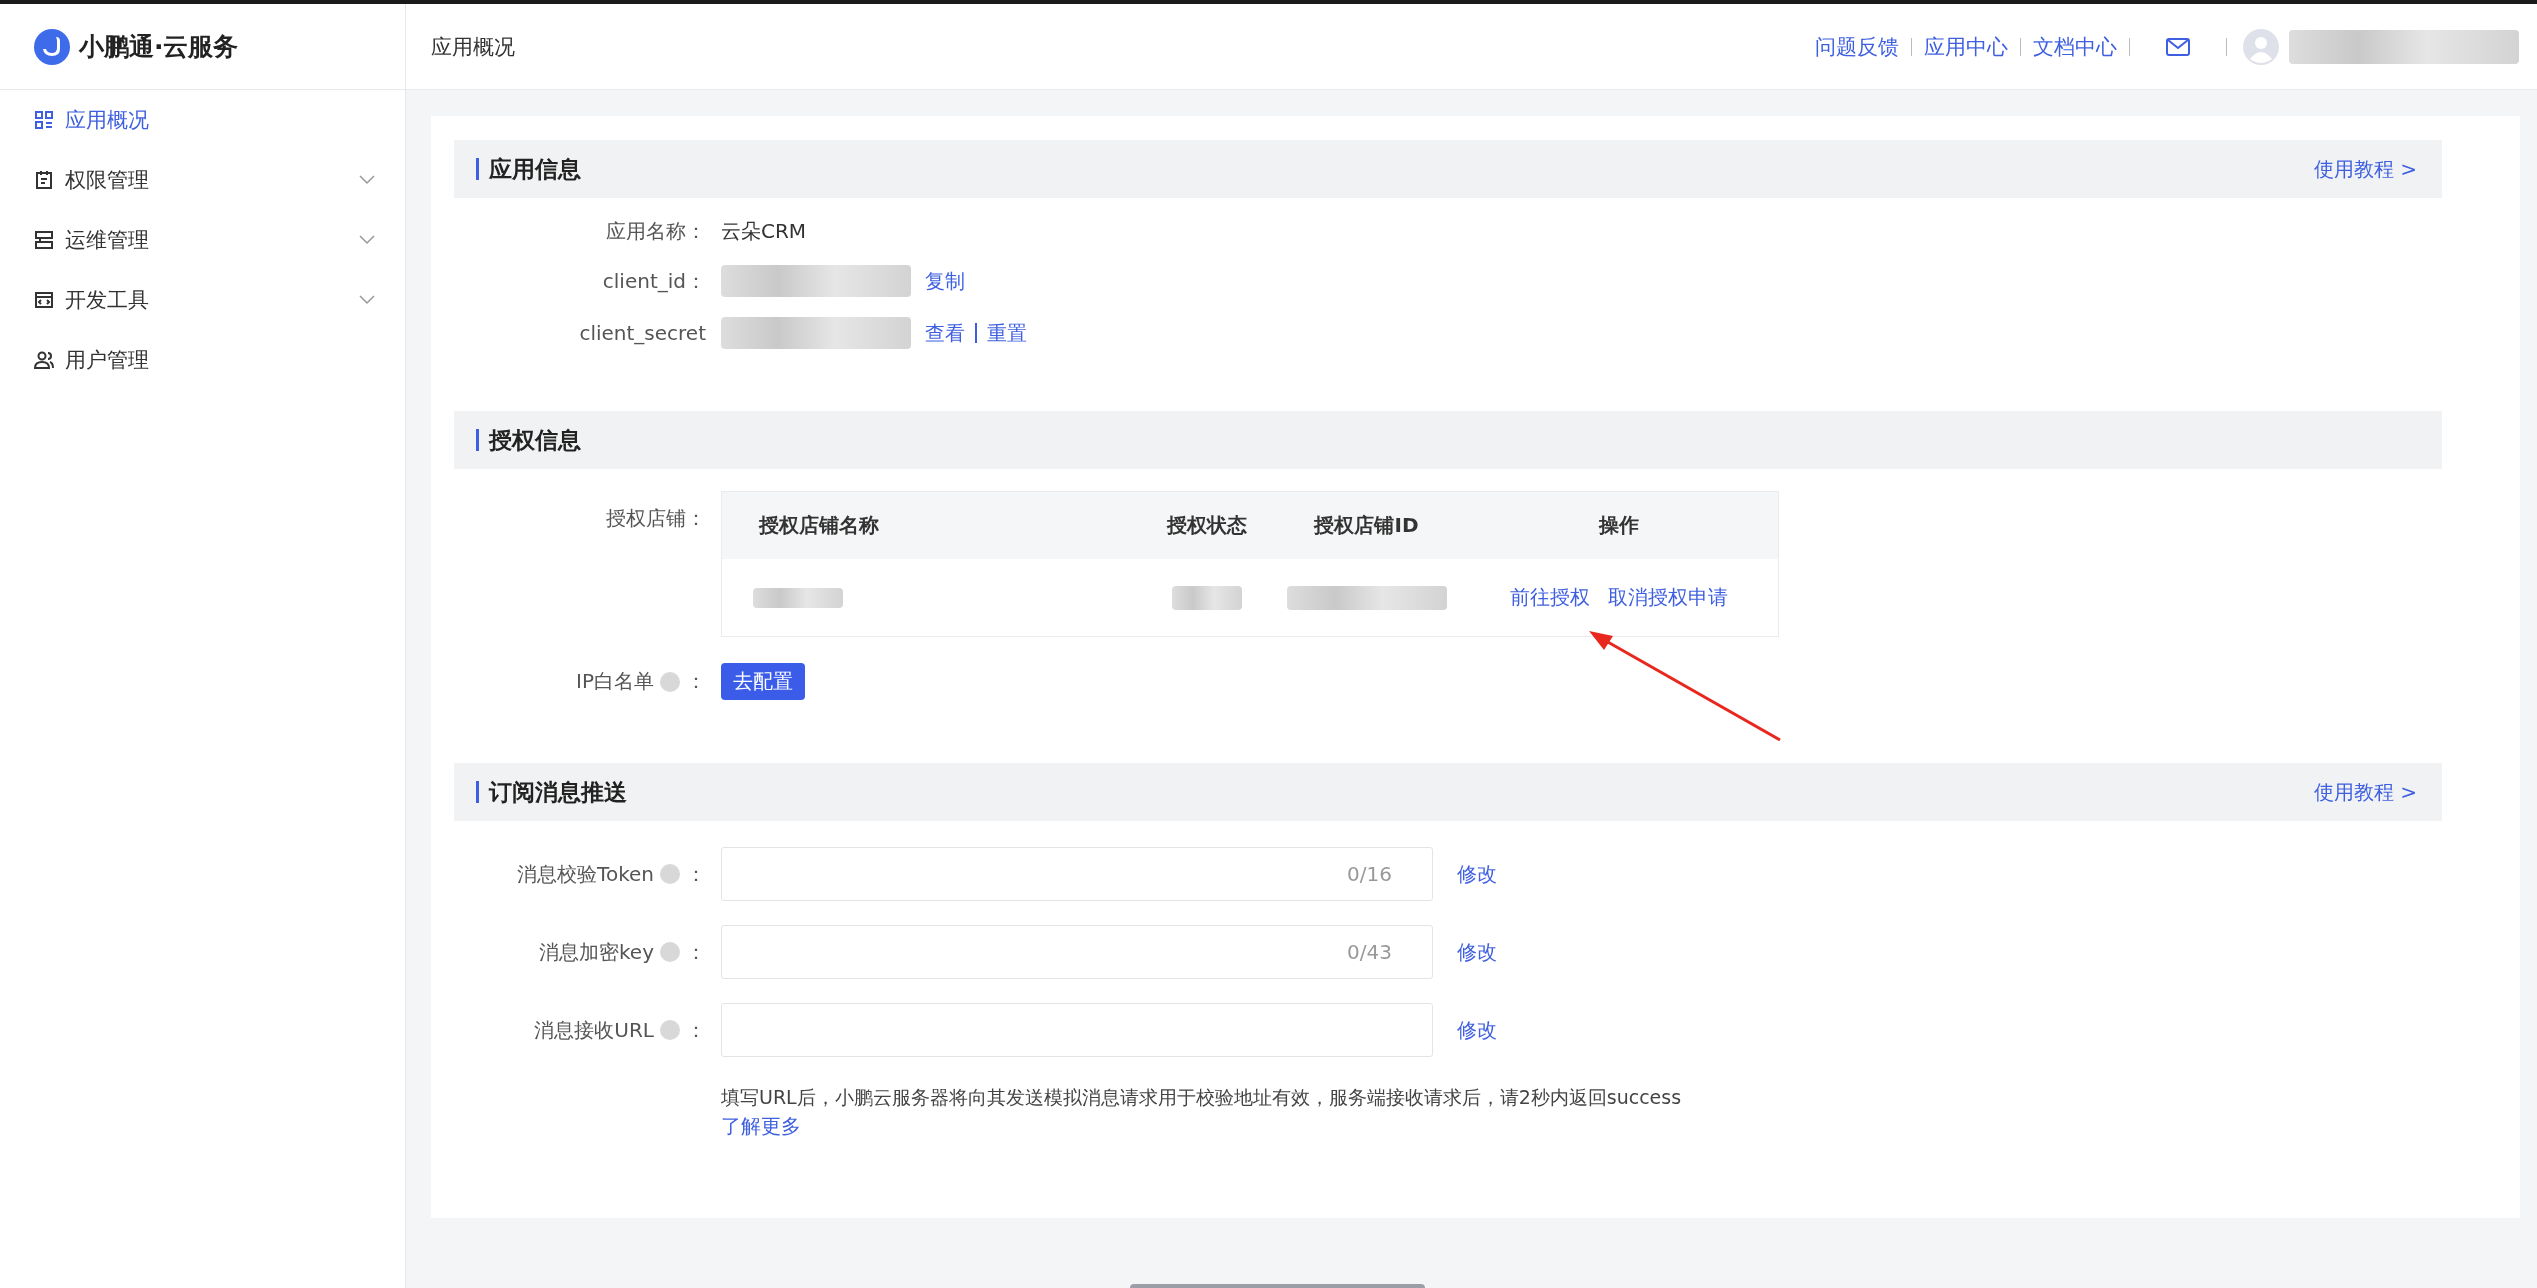  What do you see at coordinates (202, 360) in the screenshot?
I see `sidebar-item: 用户管理` at bounding box center [202, 360].